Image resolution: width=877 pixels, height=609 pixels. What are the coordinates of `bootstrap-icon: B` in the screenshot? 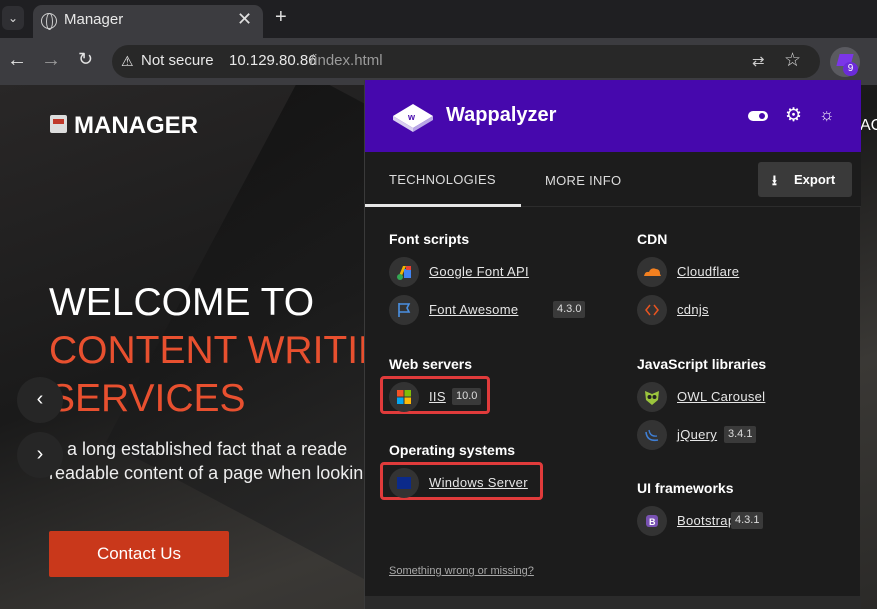 It's located at (652, 521).